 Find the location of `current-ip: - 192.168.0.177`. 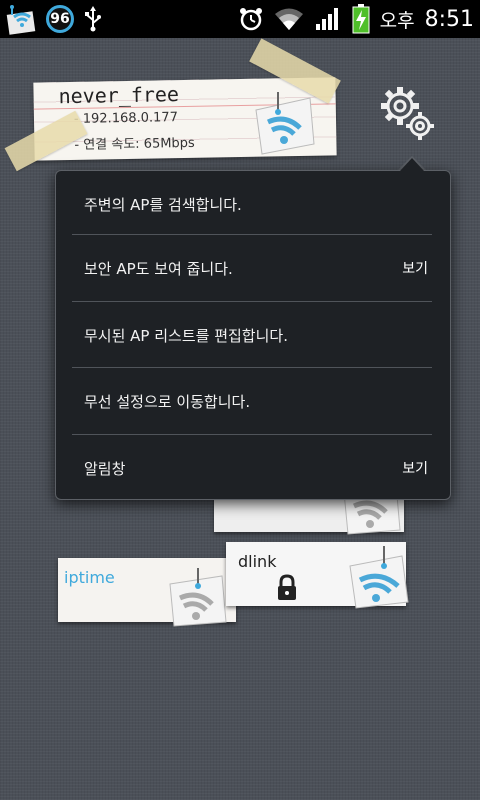

current-ip: - 192.168.0.177 is located at coordinates (126, 118).